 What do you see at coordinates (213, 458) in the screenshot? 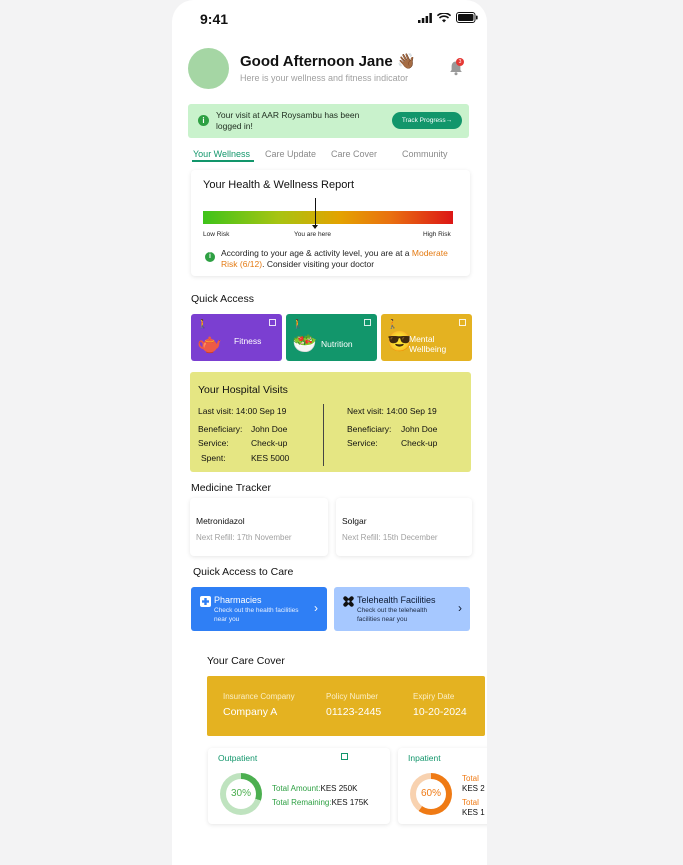
I see `spent-label: Spent:` at bounding box center [213, 458].